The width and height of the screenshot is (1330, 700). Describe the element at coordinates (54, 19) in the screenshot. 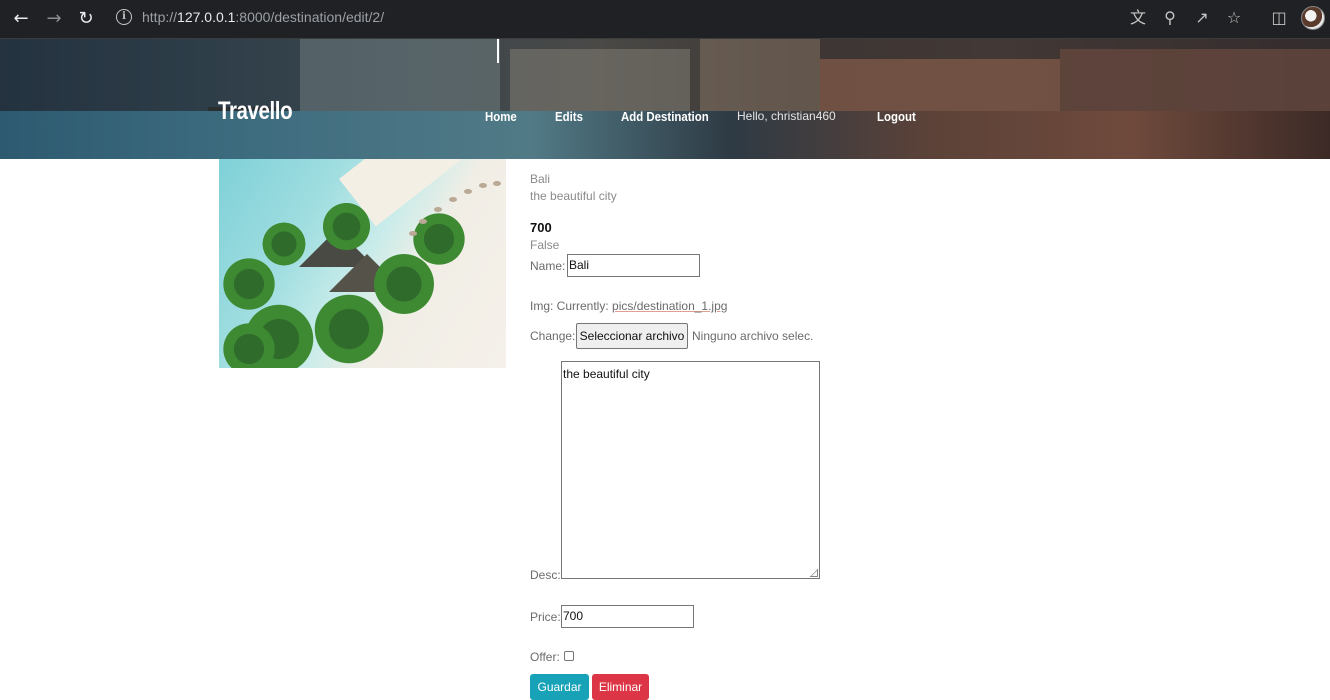

I see `forward-icon: →` at that location.